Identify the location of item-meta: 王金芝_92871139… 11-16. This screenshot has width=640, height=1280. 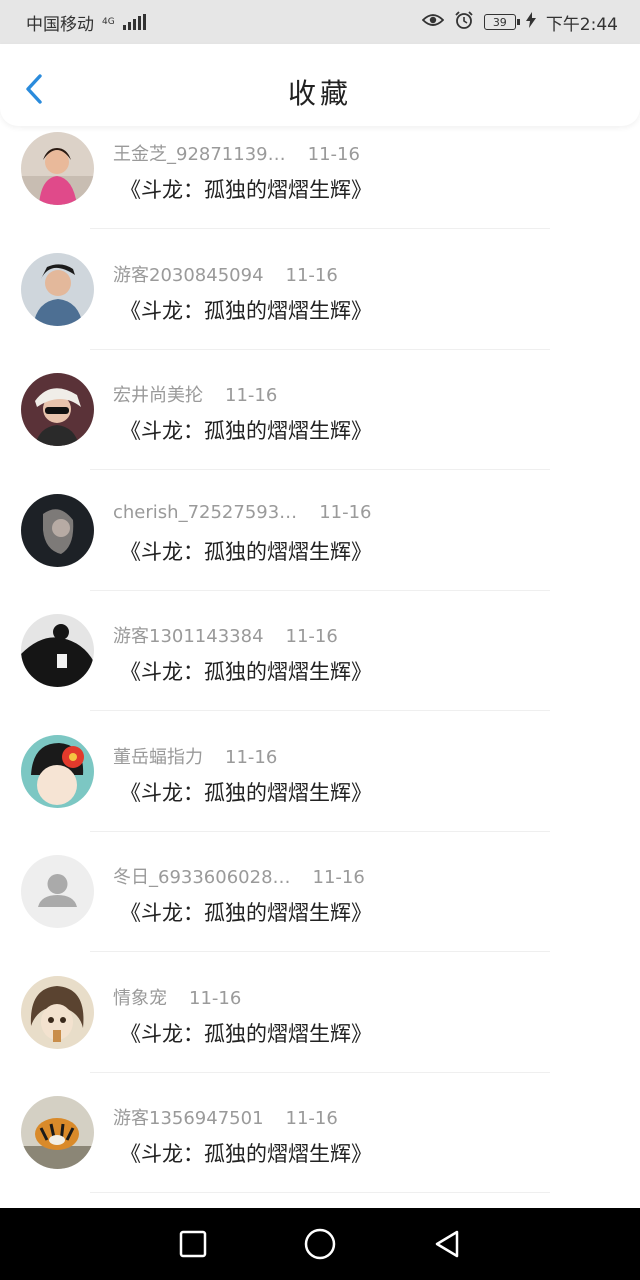
(236, 153).